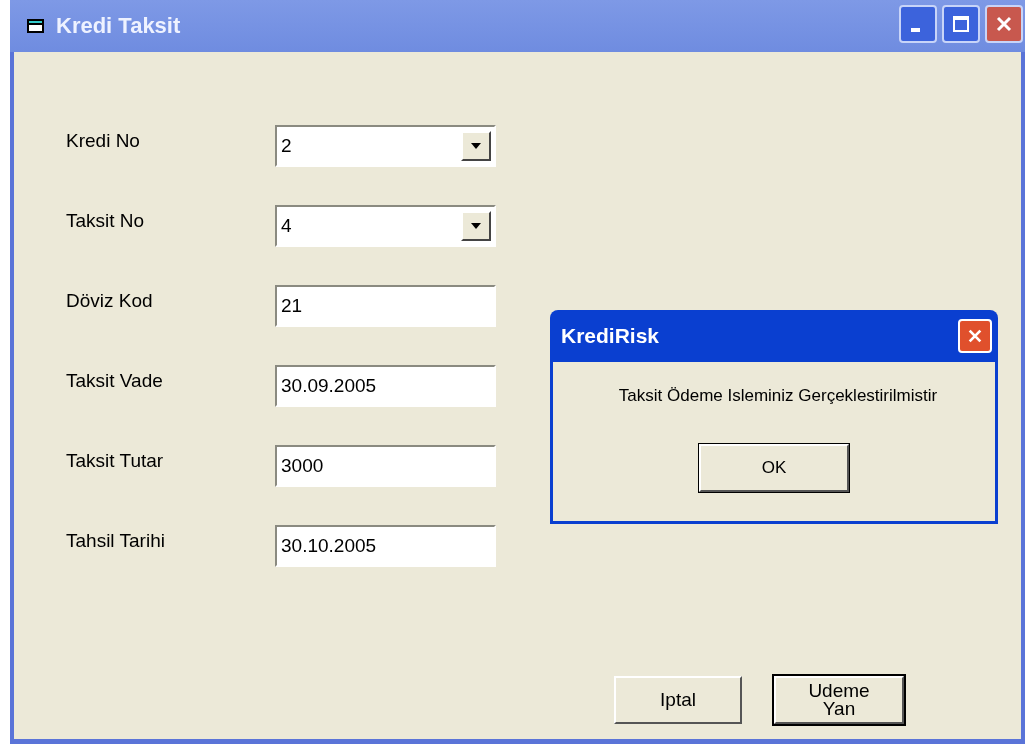  Describe the element at coordinates (115, 461) in the screenshot. I see `field-label: Taksit Tutar` at that location.